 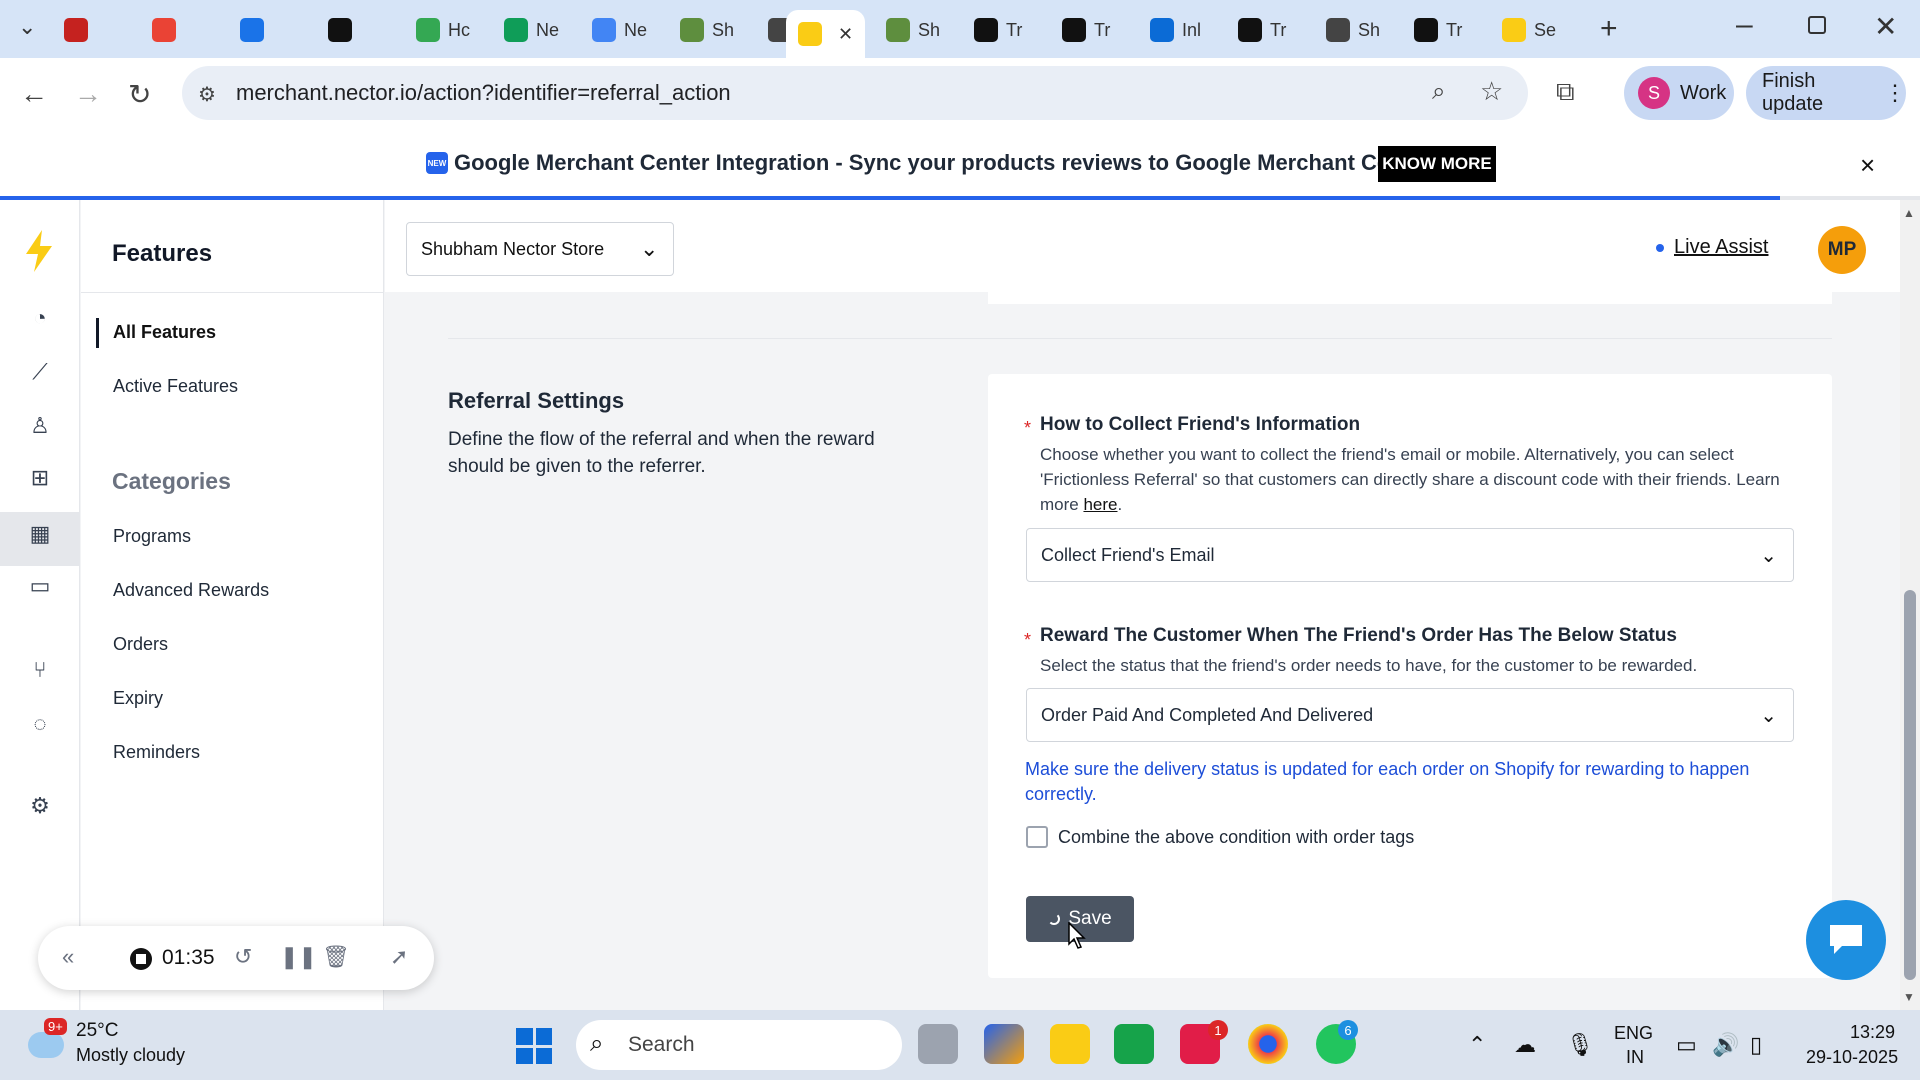 I want to click on trash-icon: 🗑, so click(x=336, y=957).